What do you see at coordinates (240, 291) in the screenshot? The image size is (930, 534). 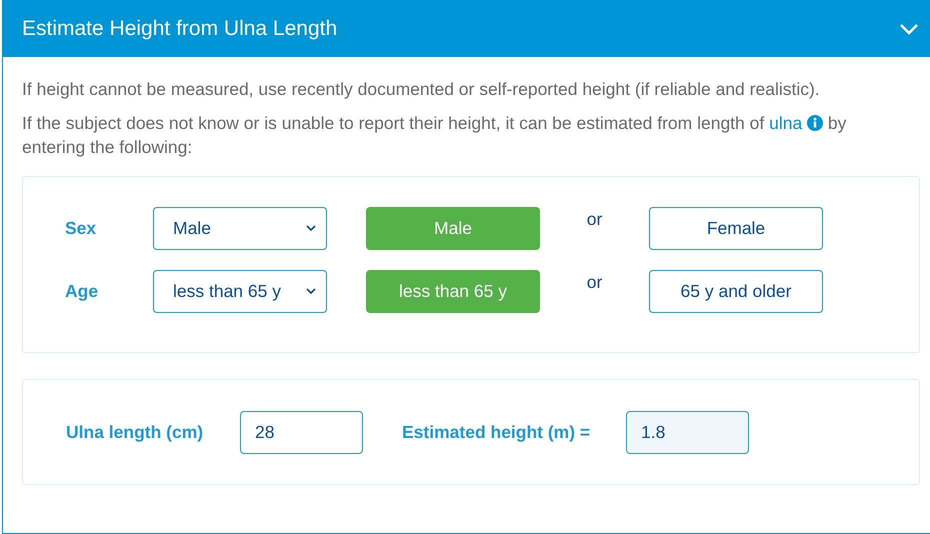 I see `dropdown: less than 65 y` at bounding box center [240, 291].